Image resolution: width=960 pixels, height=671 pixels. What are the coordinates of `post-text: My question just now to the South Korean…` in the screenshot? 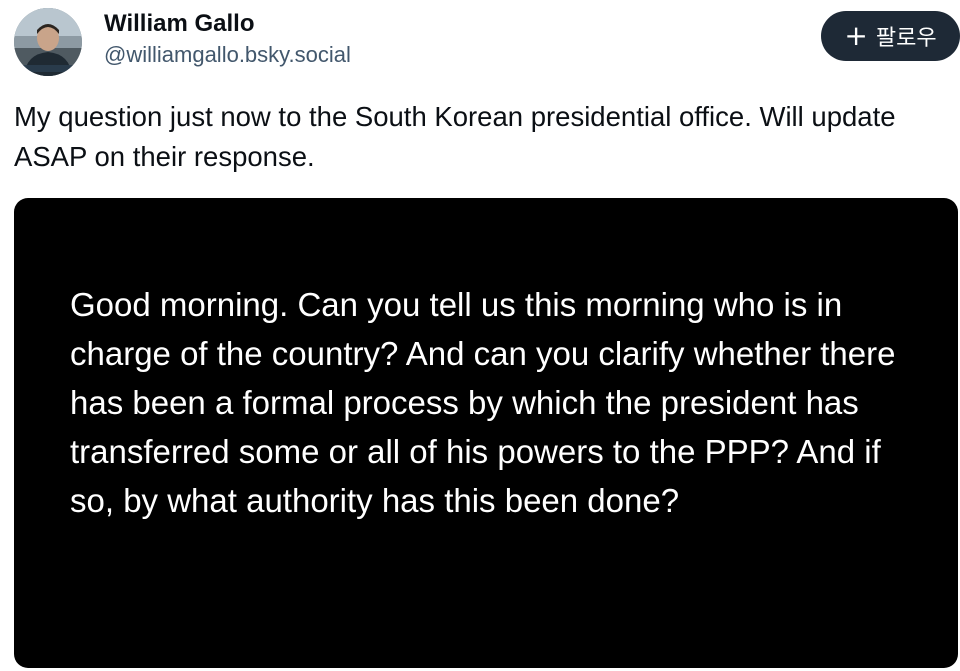 It's located at (455, 136).